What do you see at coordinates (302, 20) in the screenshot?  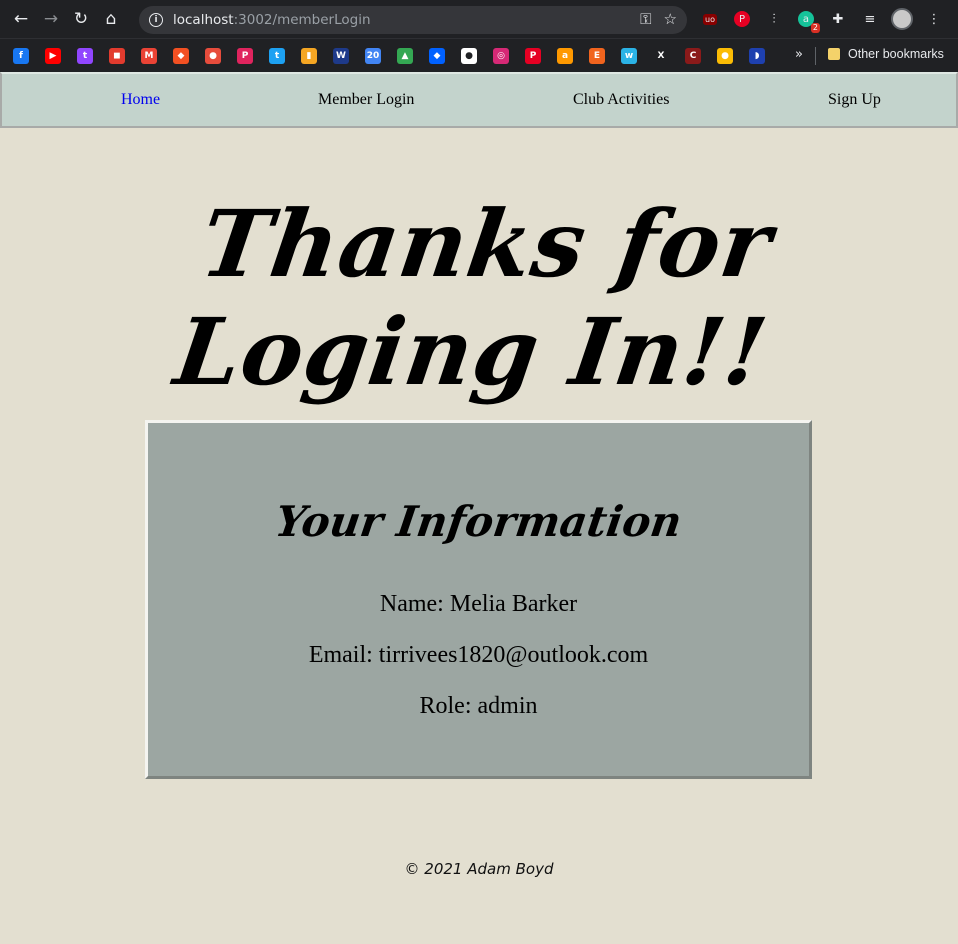 I see `url-path: :3002/memberLogin` at bounding box center [302, 20].